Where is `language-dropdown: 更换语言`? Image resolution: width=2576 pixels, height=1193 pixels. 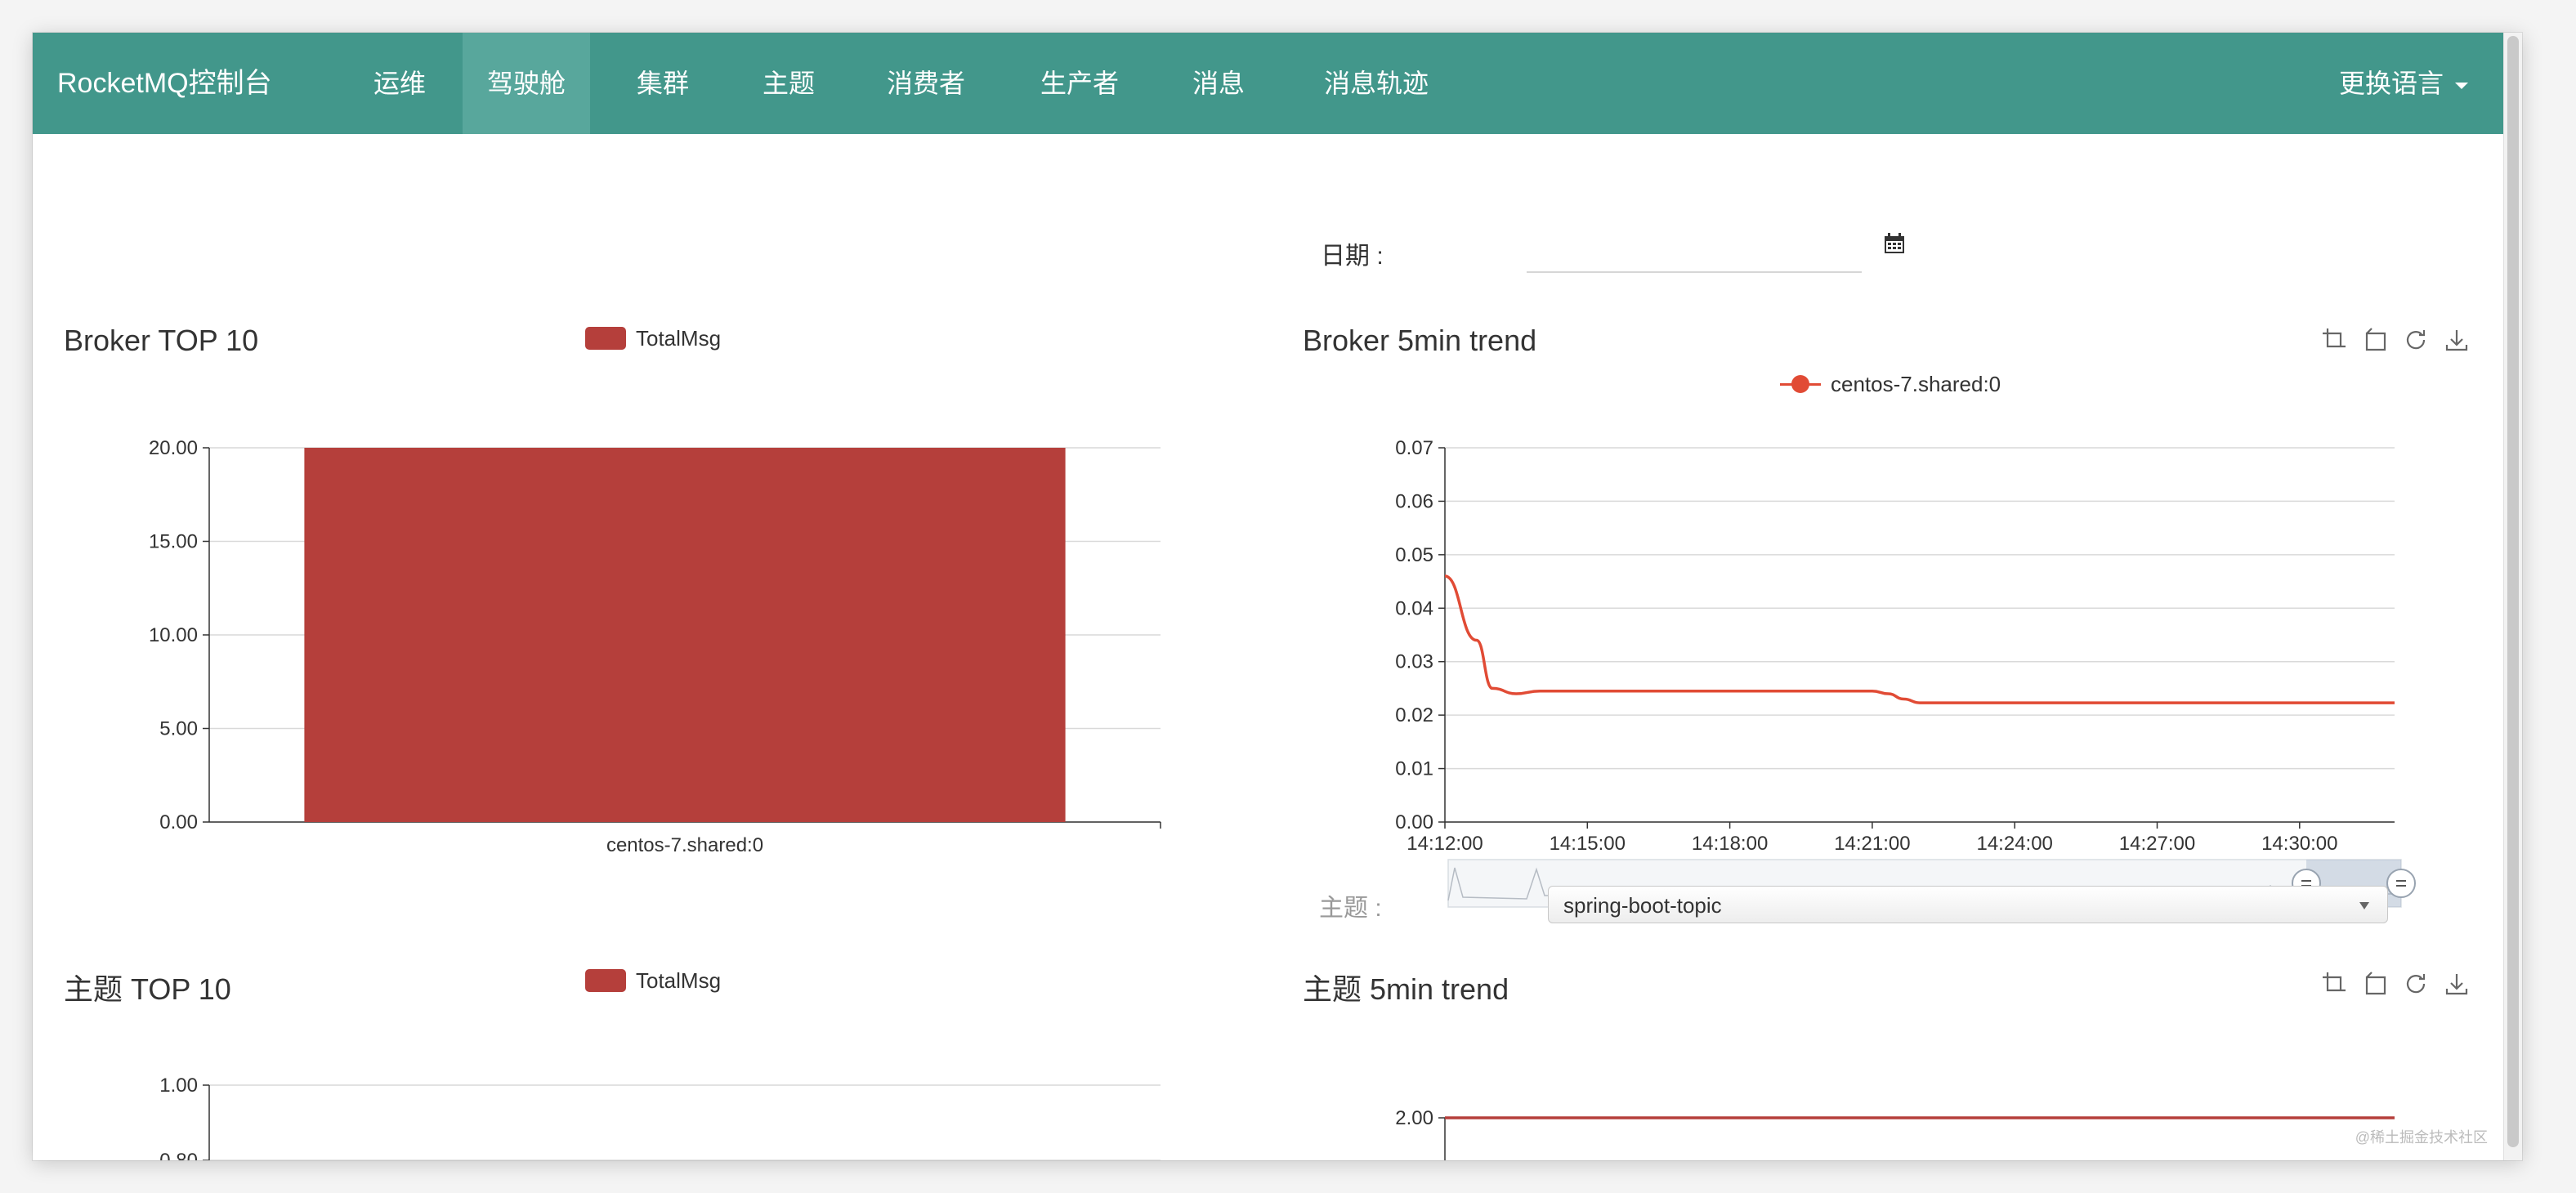 language-dropdown: 更换语言 is located at coordinates (2404, 83).